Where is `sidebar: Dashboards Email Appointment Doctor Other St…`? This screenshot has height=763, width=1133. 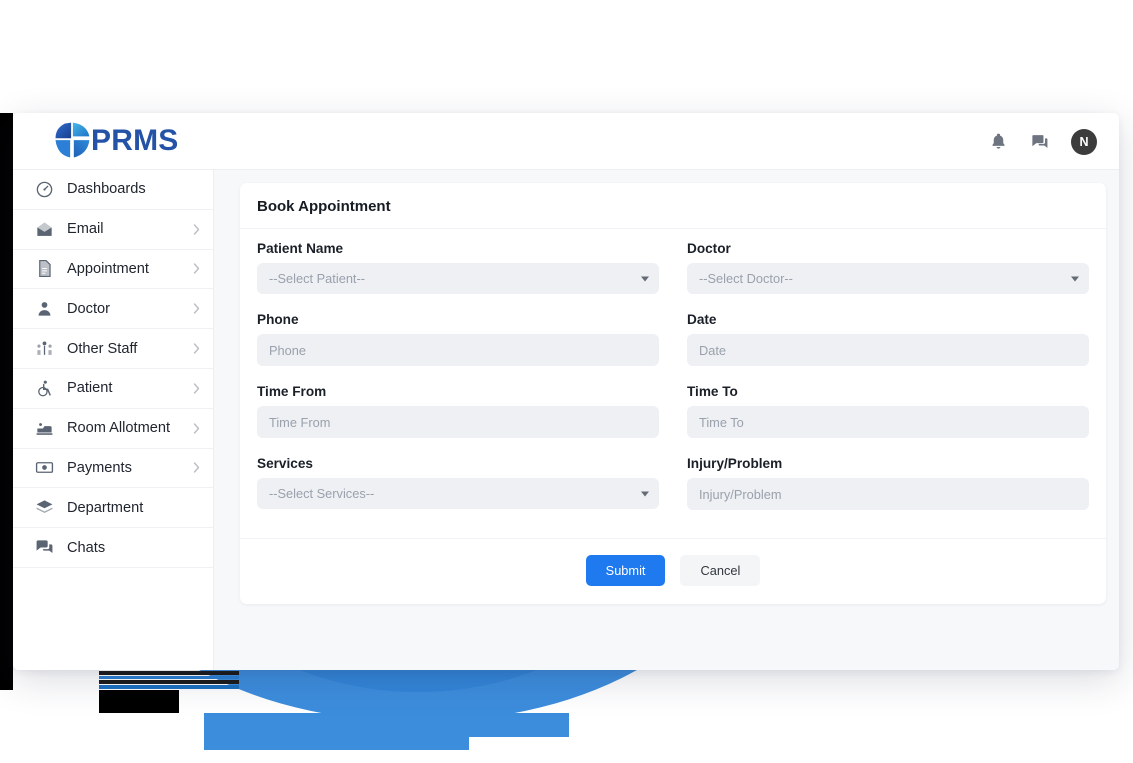 sidebar: Dashboards Email Appointment Doctor Other St… is located at coordinates (113, 420).